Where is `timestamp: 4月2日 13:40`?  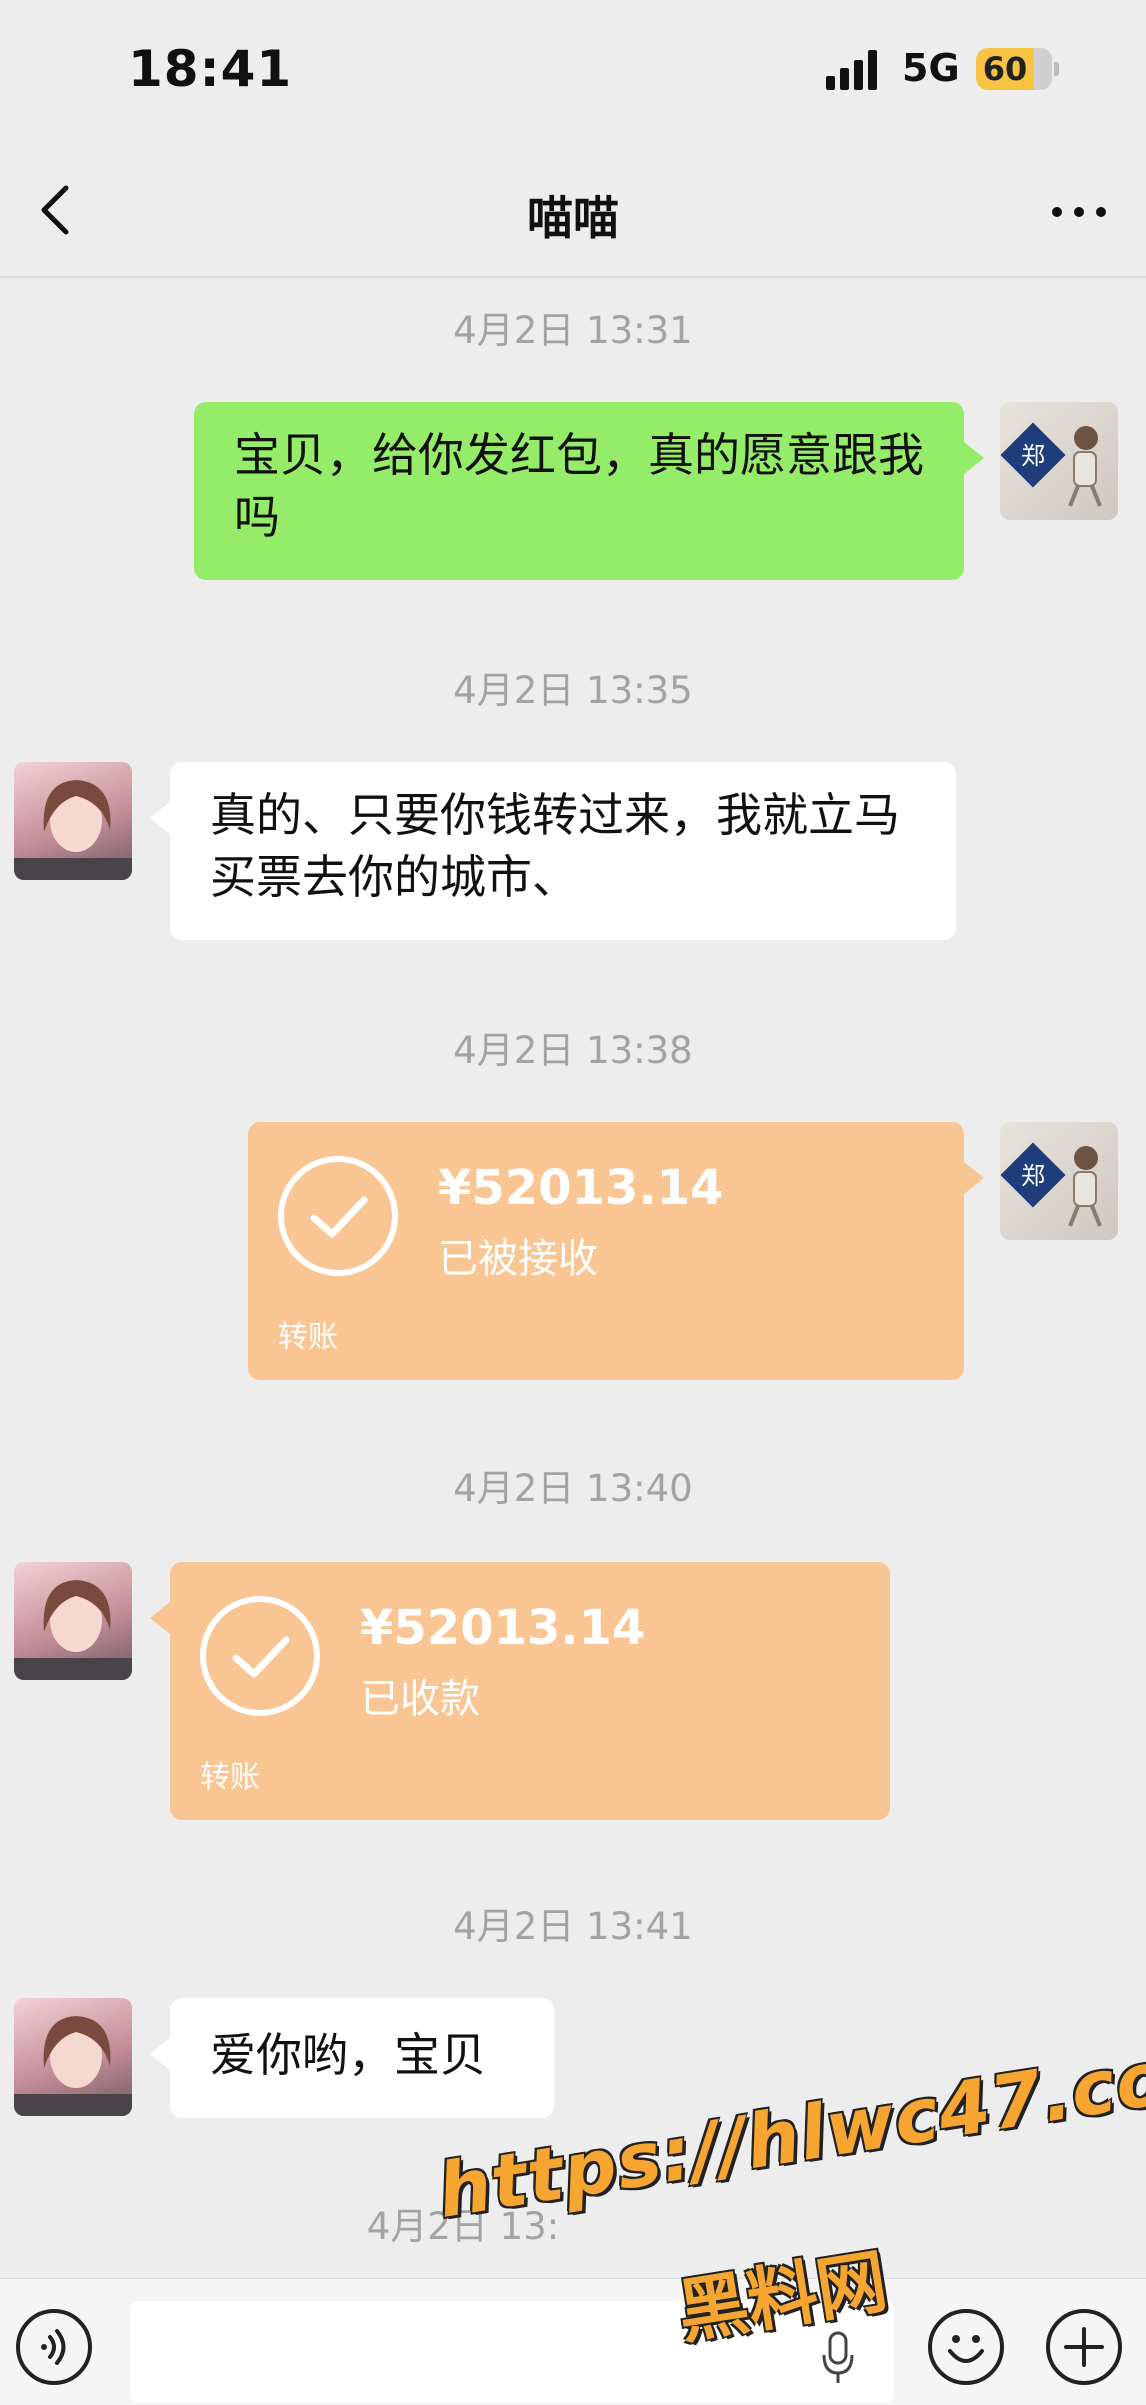
timestamp: 4月2日 13:40 is located at coordinates (573, 1488).